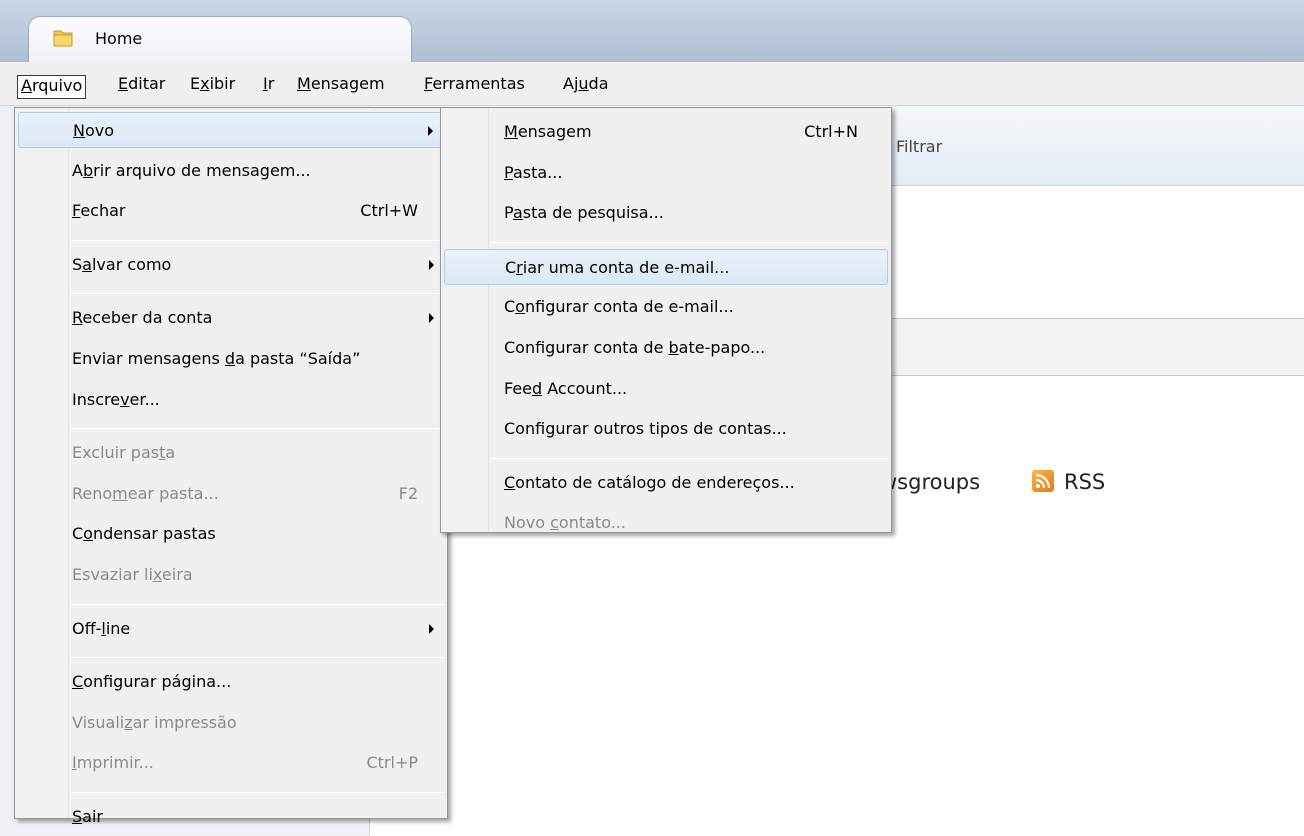 The height and width of the screenshot is (836, 1304). Describe the element at coordinates (99, 211) in the screenshot. I see `menu-item-label: Fechar` at that location.